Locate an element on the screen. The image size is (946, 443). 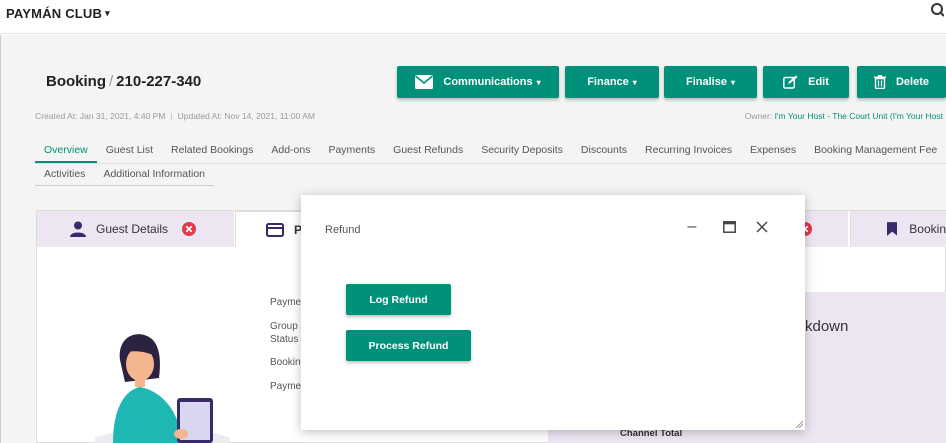
breakdown-title: kdown is located at coordinates (827, 326).